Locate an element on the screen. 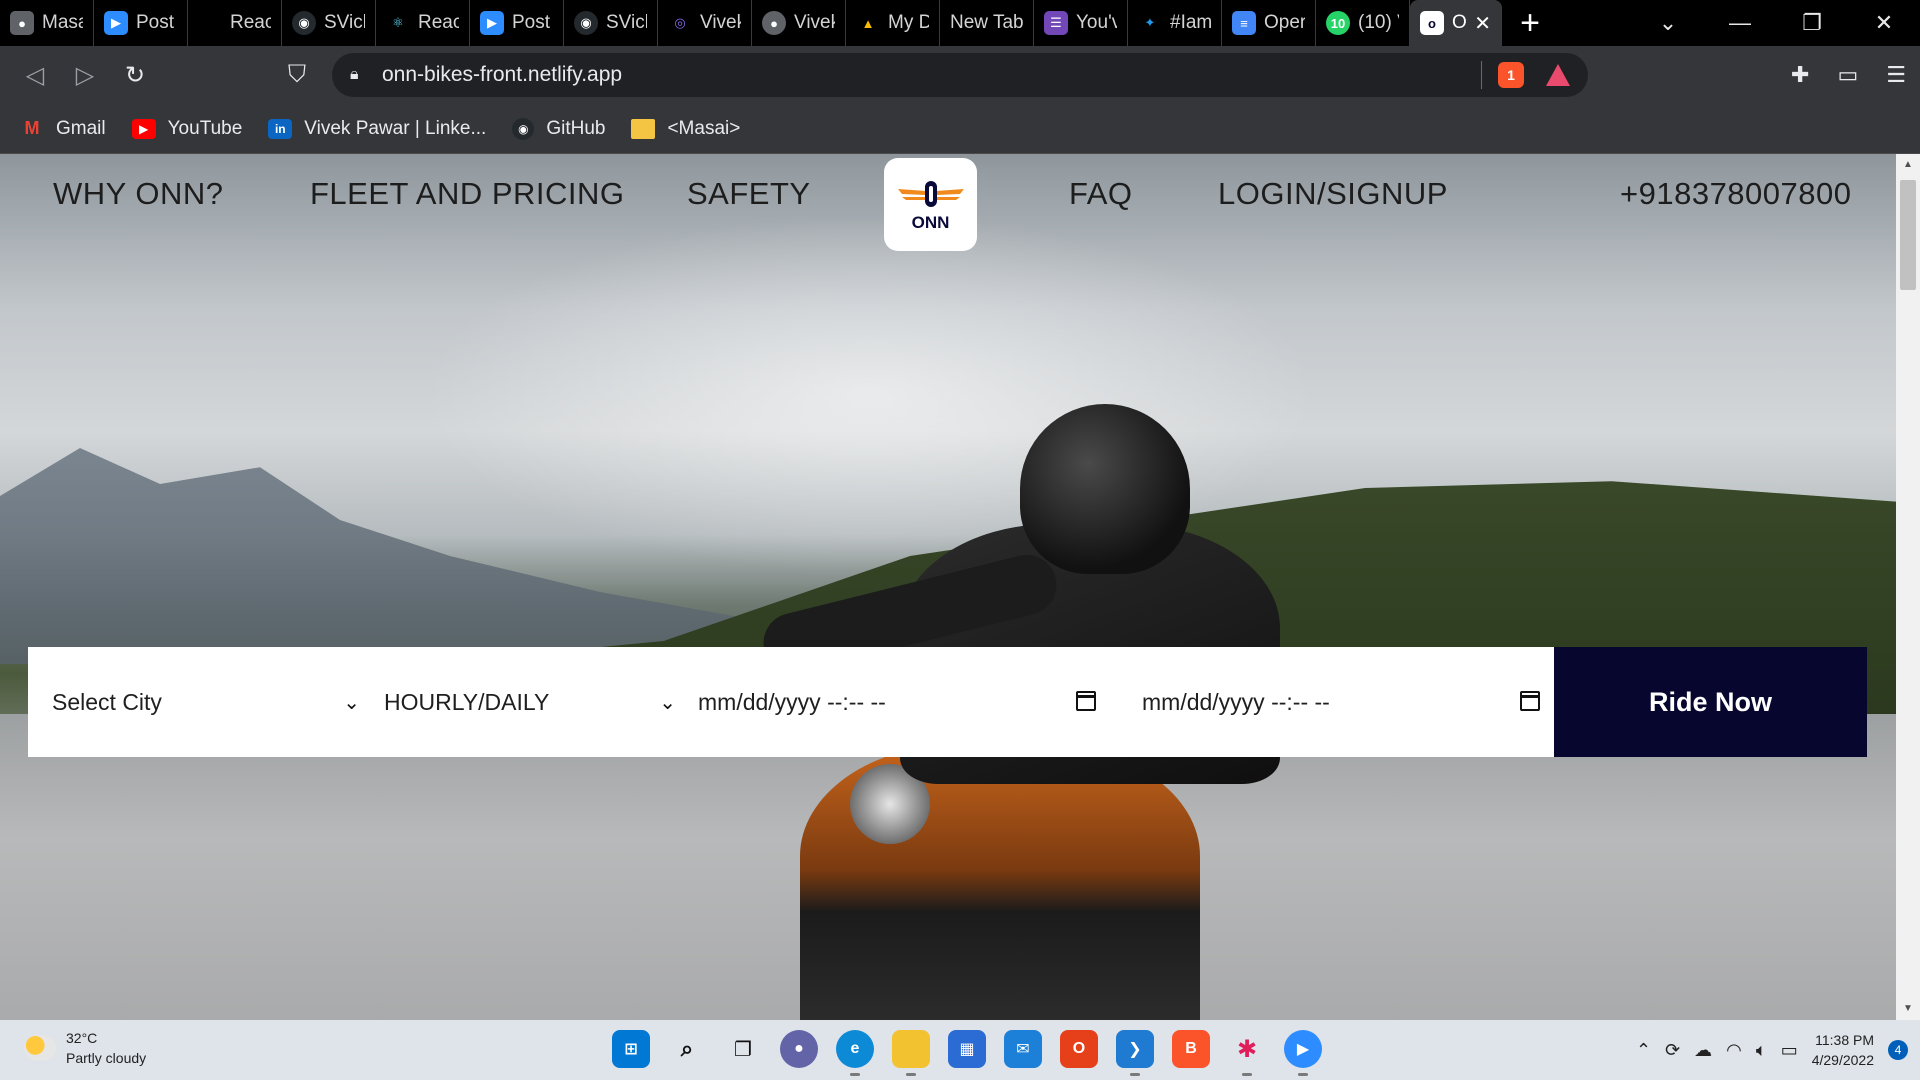  scroll-up-icon: ▲ is located at coordinates (1908, 165).